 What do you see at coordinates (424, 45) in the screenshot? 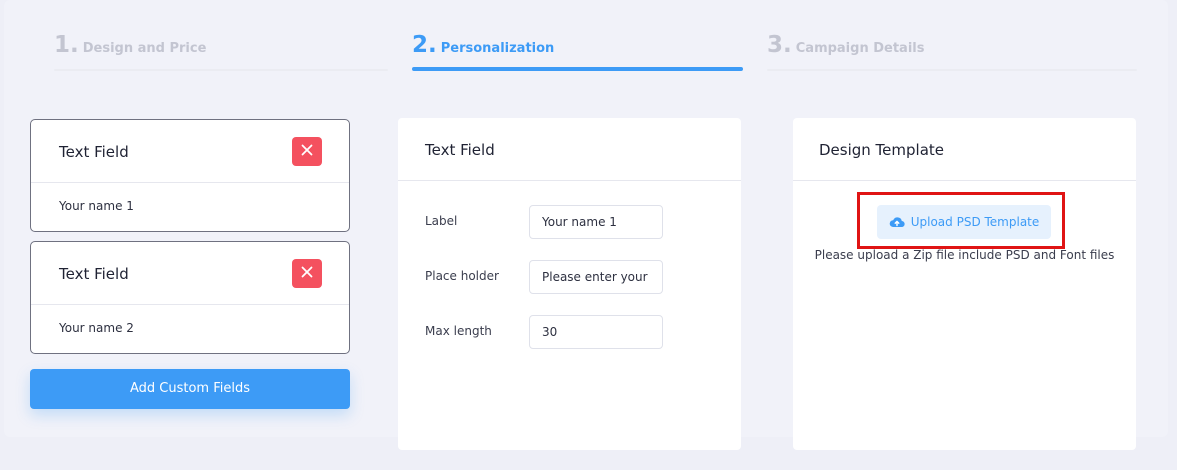
I see `step-number: 2.` at bounding box center [424, 45].